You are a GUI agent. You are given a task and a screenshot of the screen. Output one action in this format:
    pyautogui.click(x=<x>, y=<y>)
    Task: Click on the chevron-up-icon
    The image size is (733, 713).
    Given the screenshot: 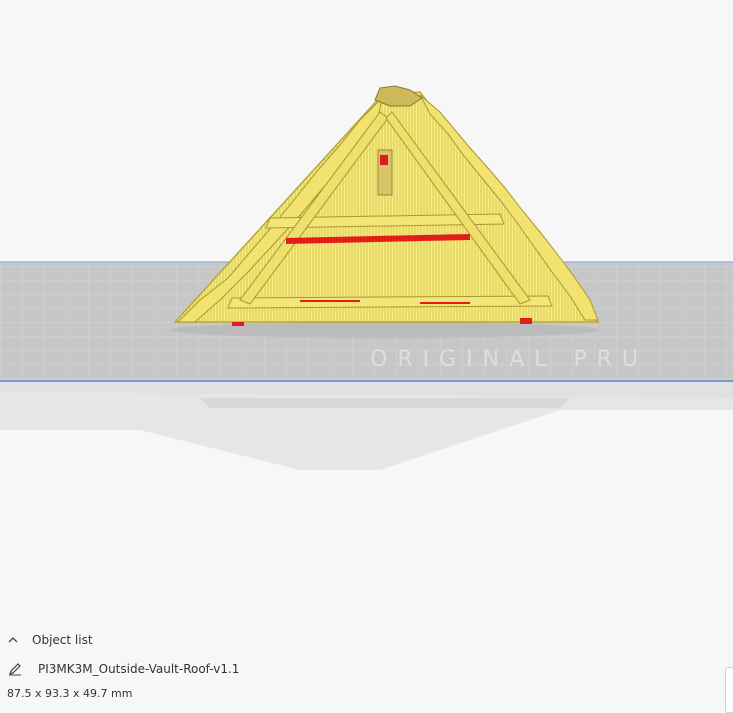 What is the action you would take?
    pyautogui.click(x=13, y=640)
    